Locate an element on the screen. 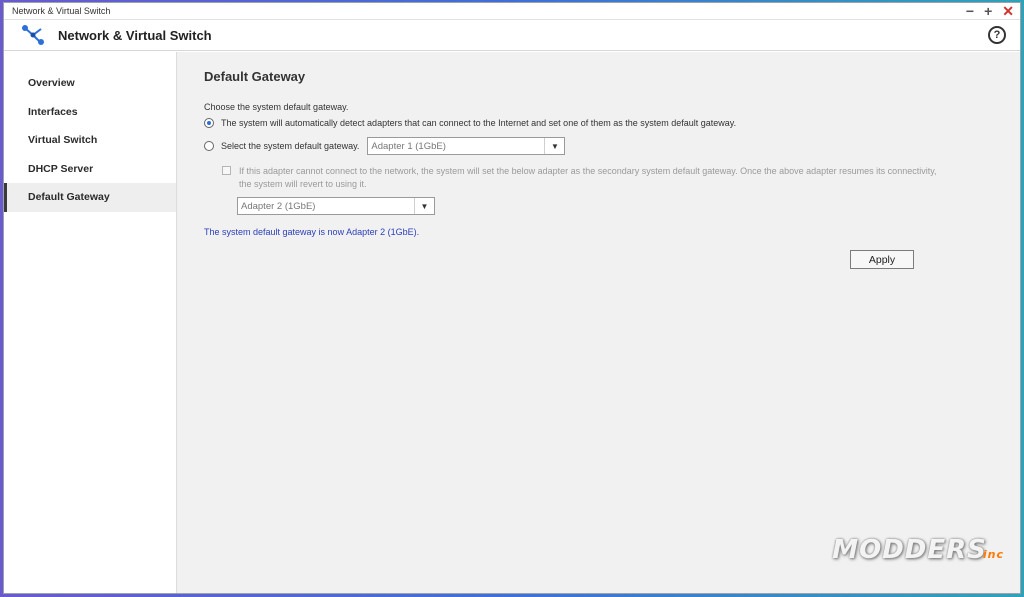 The image size is (1024, 597). primary-adapter-select: Adapter 1 (1GbE) ▼ is located at coordinates (466, 146).